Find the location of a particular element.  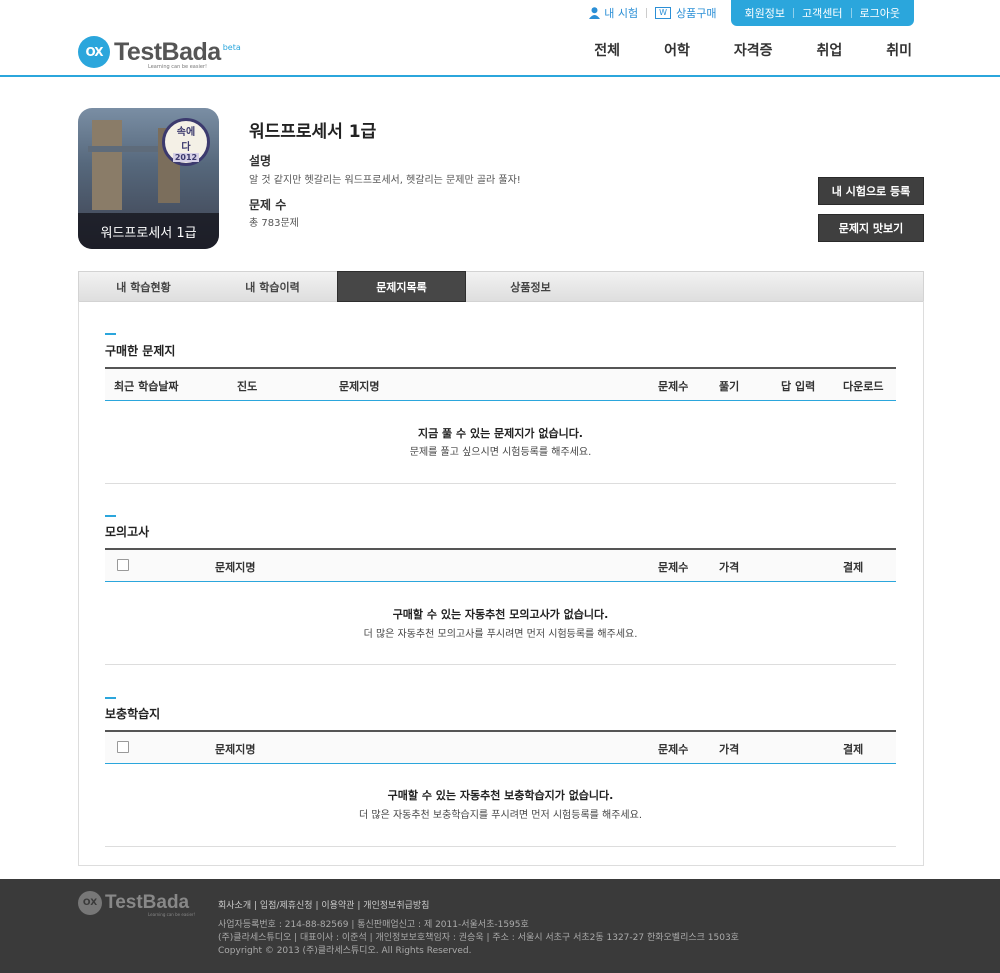

register-my-exam-button: 내 시험으로 등록 is located at coordinates (871, 191).